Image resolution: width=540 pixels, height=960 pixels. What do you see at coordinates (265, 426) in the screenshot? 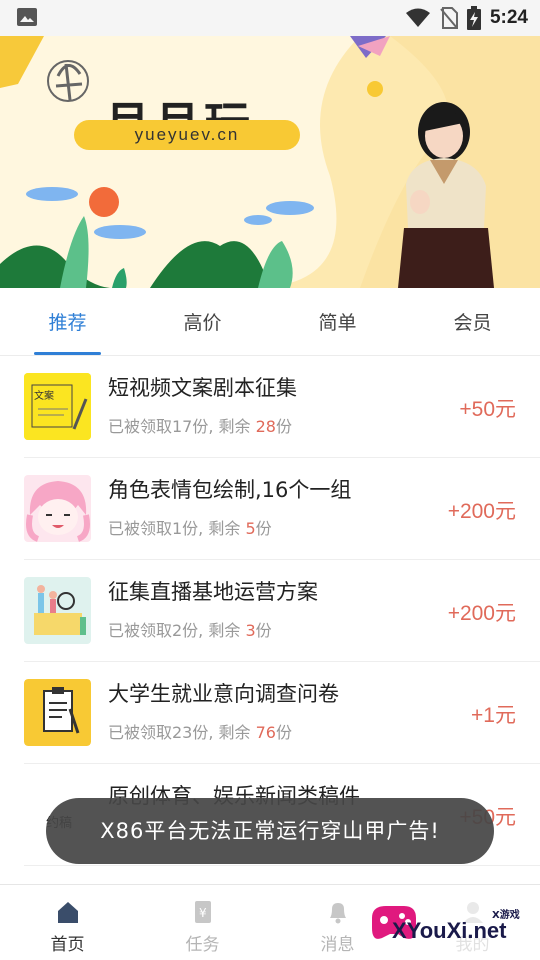
I see `remaining-count: 28` at bounding box center [265, 426].